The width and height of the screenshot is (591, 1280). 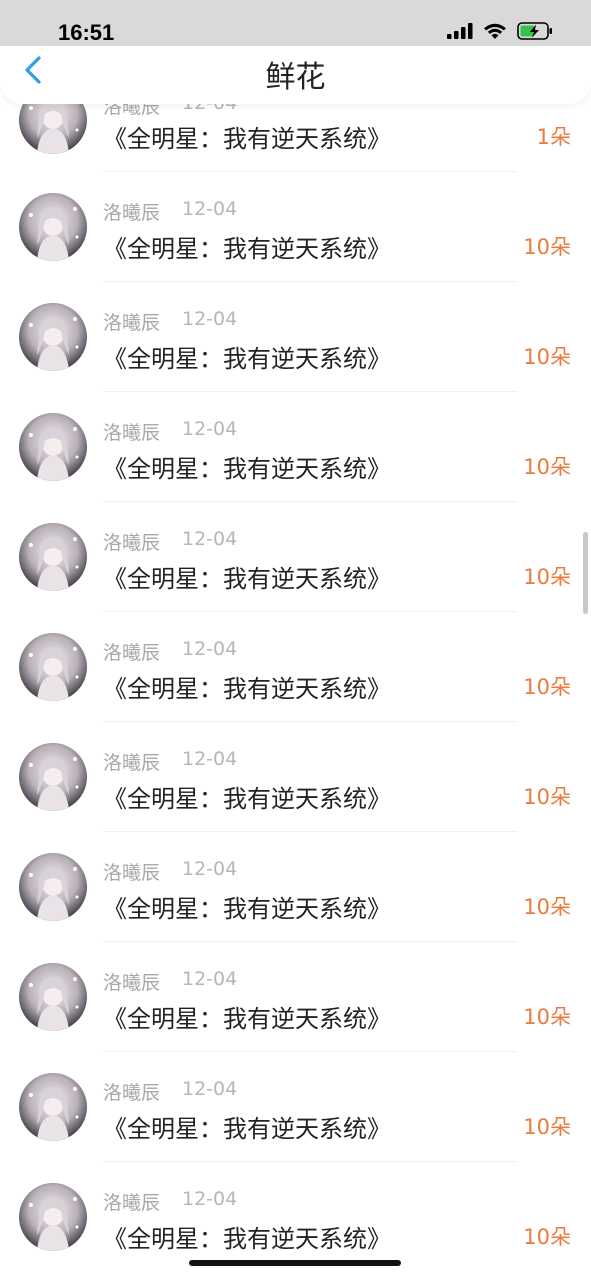 What do you see at coordinates (460, 31) in the screenshot?
I see `cellular-signal-icon` at bounding box center [460, 31].